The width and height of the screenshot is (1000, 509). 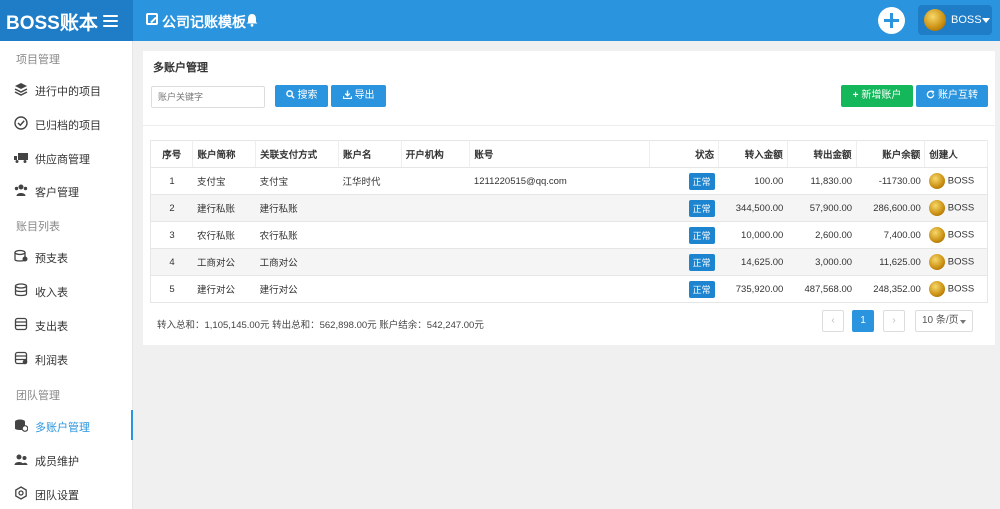 What do you see at coordinates (833, 321) in the screenshot?
I see `prev-page-button: ‹` at bounding box center [833, 321].